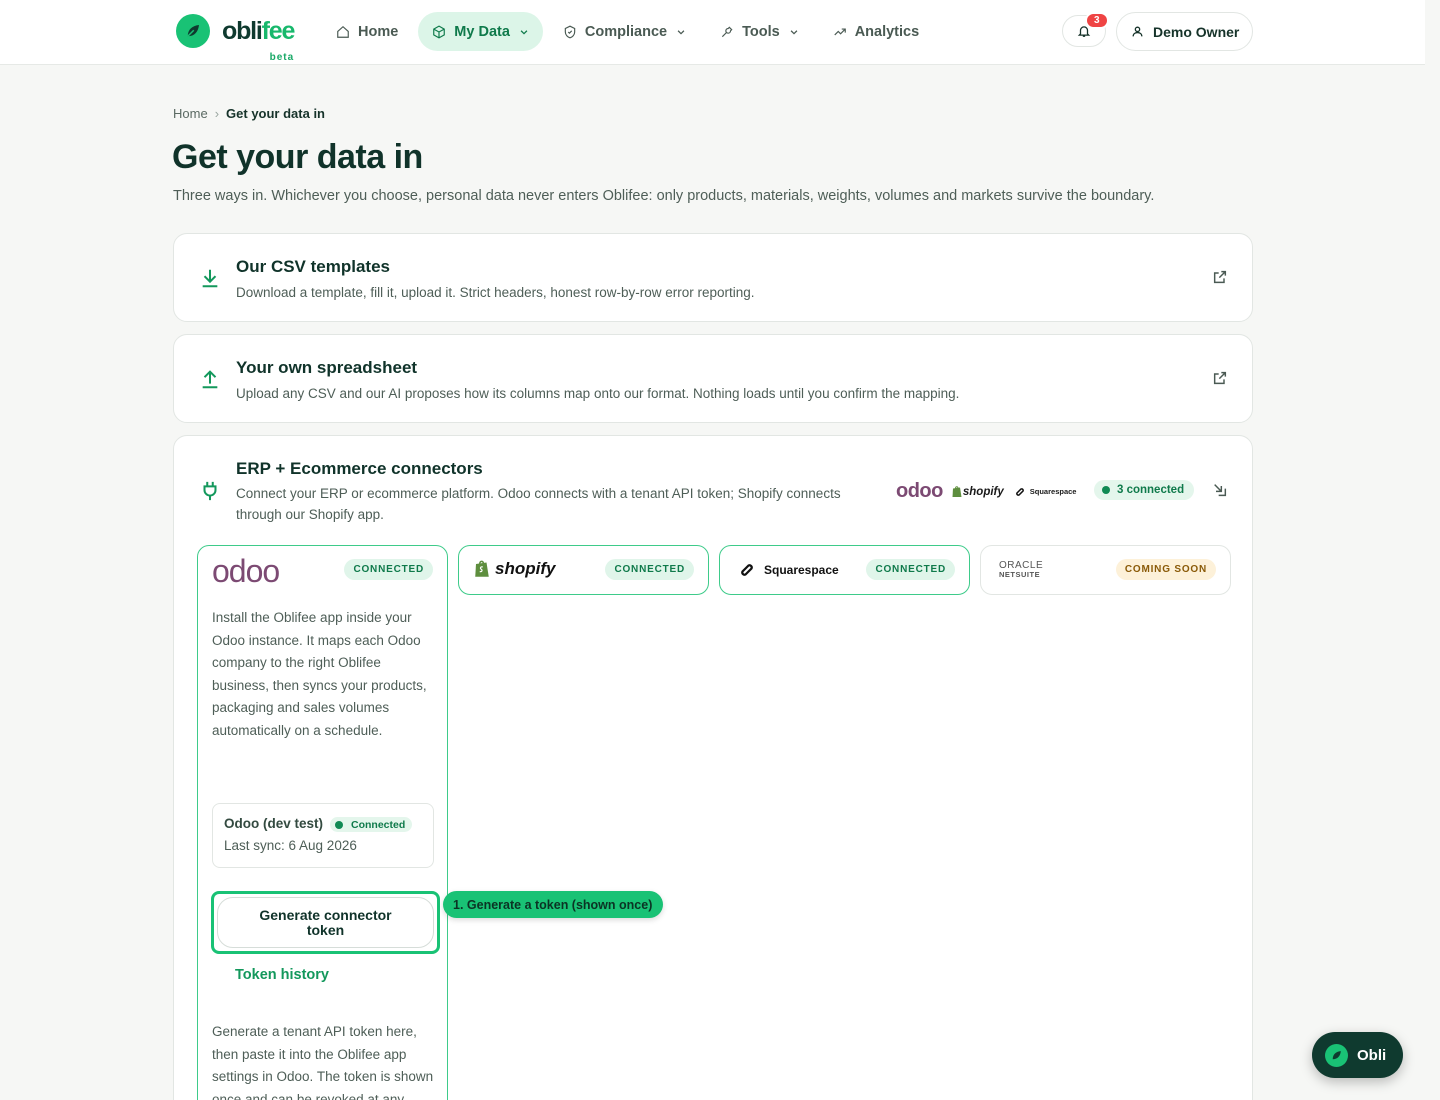 This screenshot has height=1100, width=1440. Describe the element at coordinates (1144, 490) in the screenshot. I see `connected-count-badge: 3 connected` at that location.